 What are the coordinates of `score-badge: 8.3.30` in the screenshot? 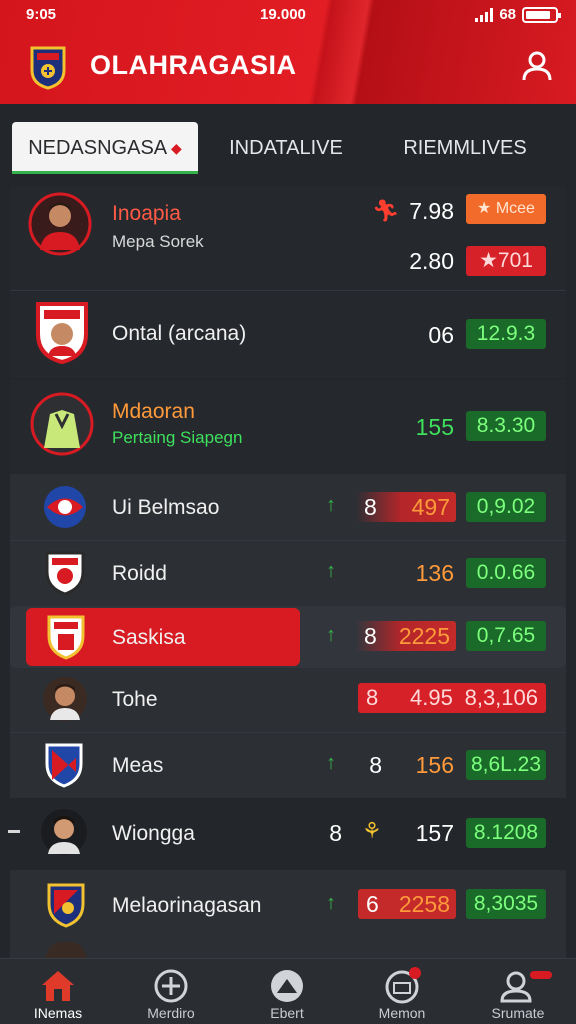 It's located at (506, 426).